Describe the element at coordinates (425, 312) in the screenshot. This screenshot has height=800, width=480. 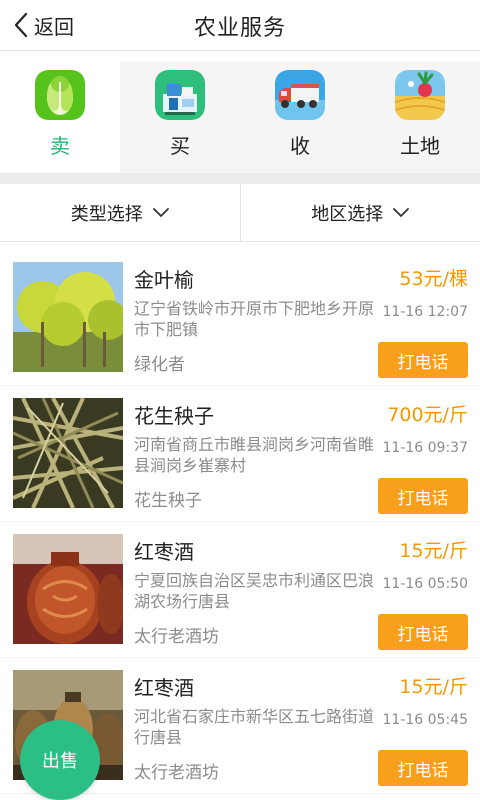
I see `post-time: 11-16 12:07` at that location.